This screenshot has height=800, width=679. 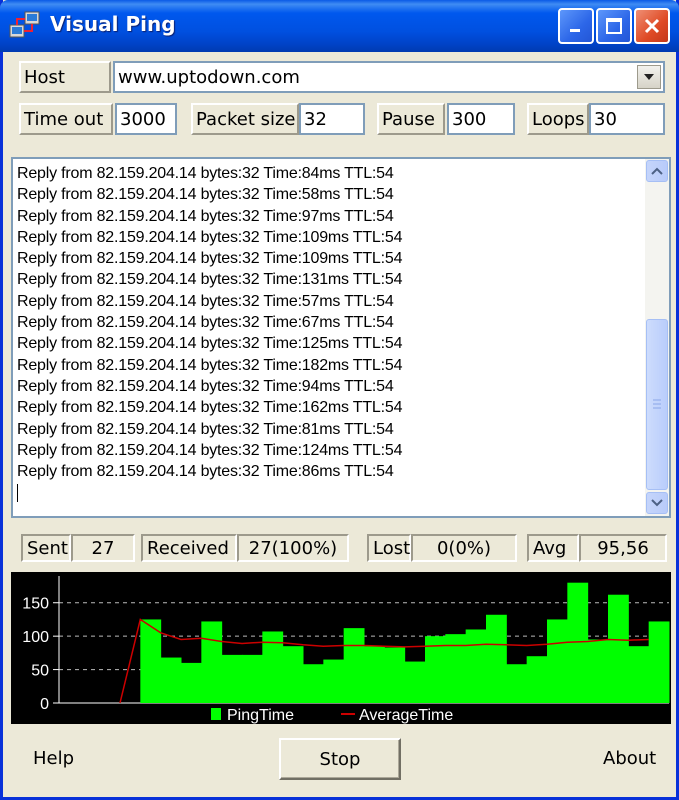 I want to click on y-tick-label: 0, so click(x=44, y=704).